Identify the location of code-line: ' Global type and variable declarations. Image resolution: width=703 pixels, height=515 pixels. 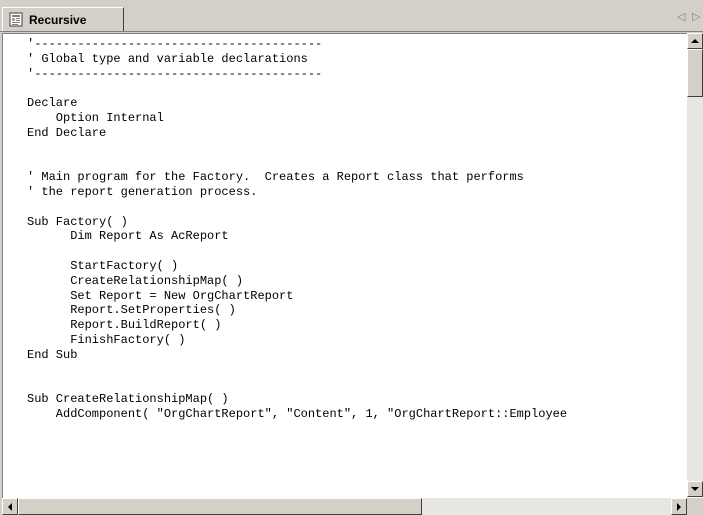
(167, 59).